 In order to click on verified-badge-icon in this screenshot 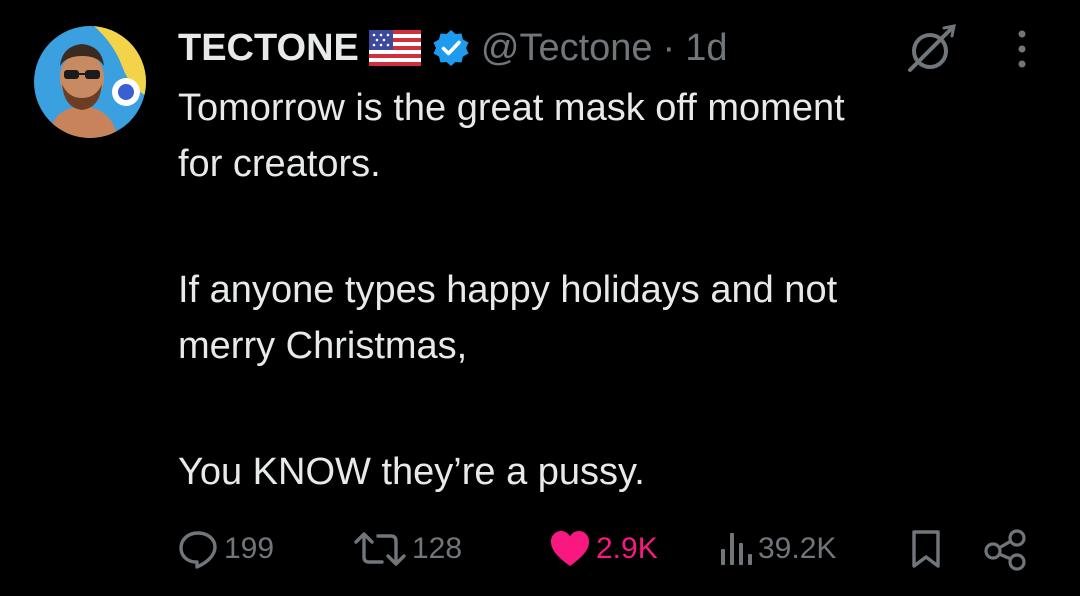, I will do `click(451, 48)`.